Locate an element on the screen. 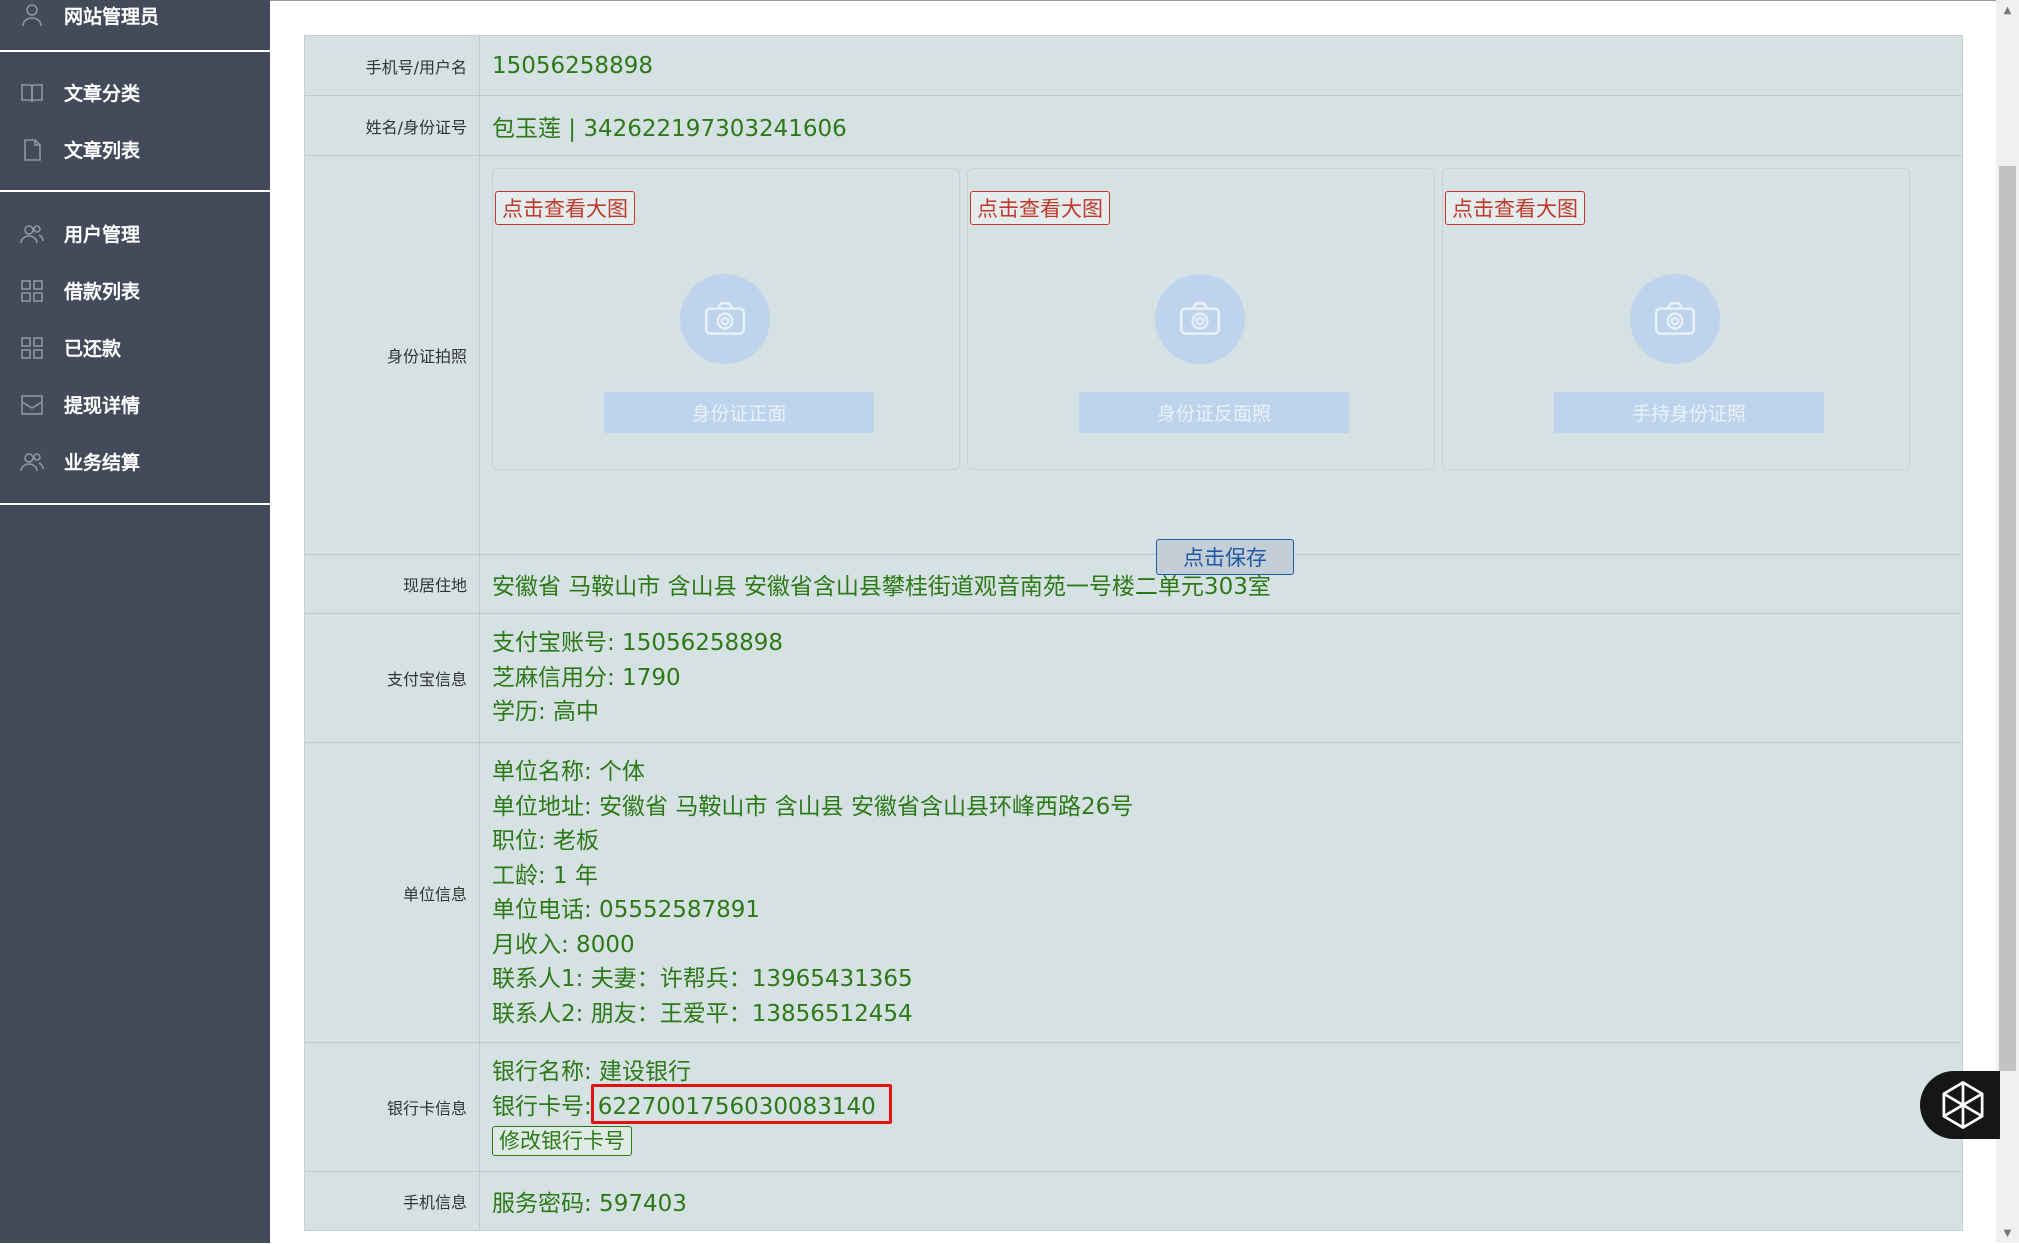 The width and height of the screenshot is (2019, 1244). row-mobile: 手机信息 服务密码: 597403 is located at coordinates (1133, 1201).